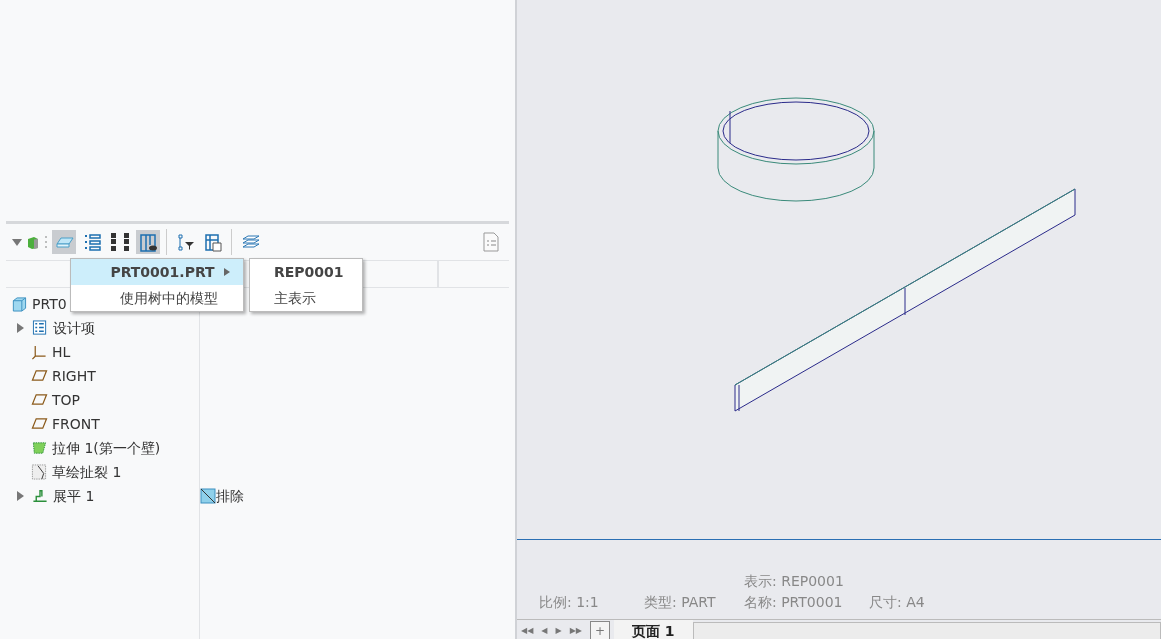 The height and width of the screenshot is (639, 1161). Describe the element at coordinates (39, 472) in the screenshot. I see `rip-icon` at that location.